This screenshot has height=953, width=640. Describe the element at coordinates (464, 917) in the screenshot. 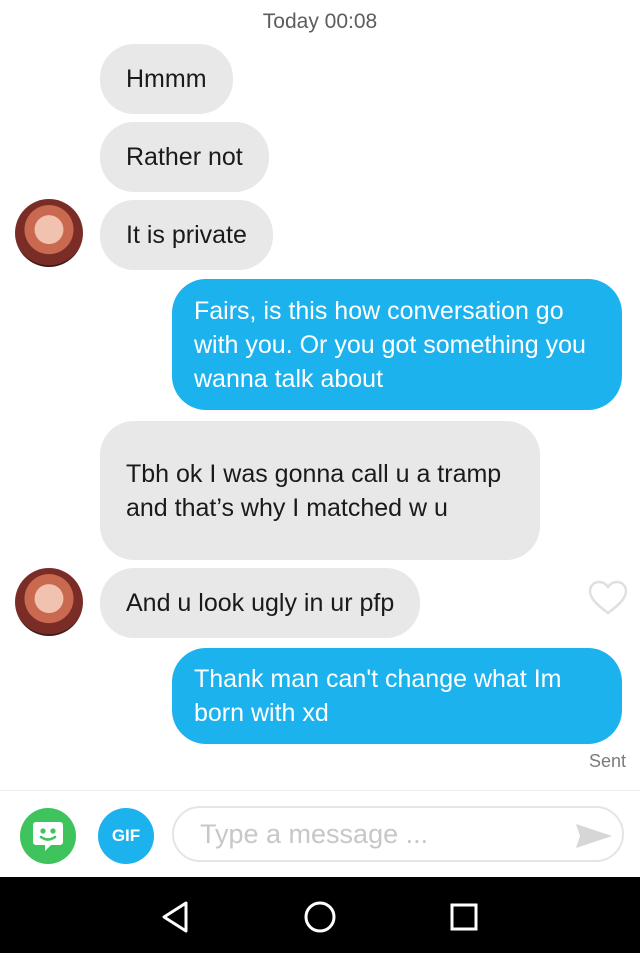

I see `nav-recents-icon` at that location.